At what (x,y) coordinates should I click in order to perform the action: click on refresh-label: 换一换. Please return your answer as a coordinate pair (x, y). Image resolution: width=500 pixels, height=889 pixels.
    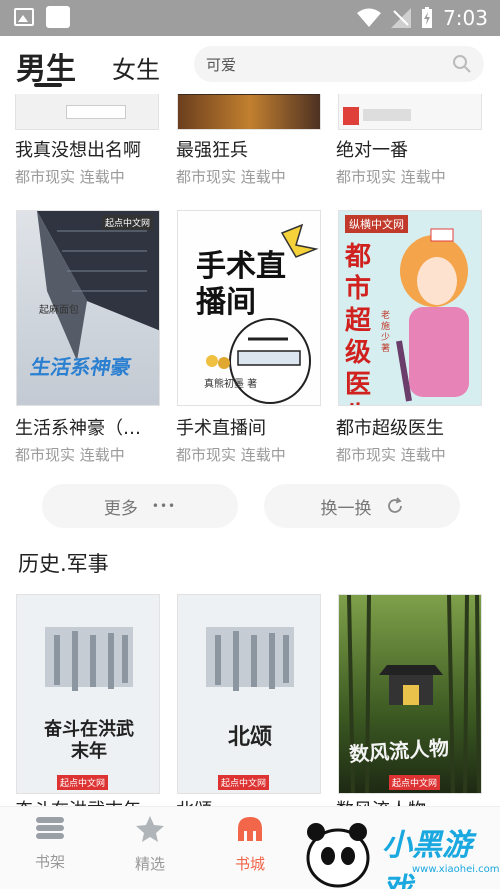
    Looking at the image, I should click on (346, 508).